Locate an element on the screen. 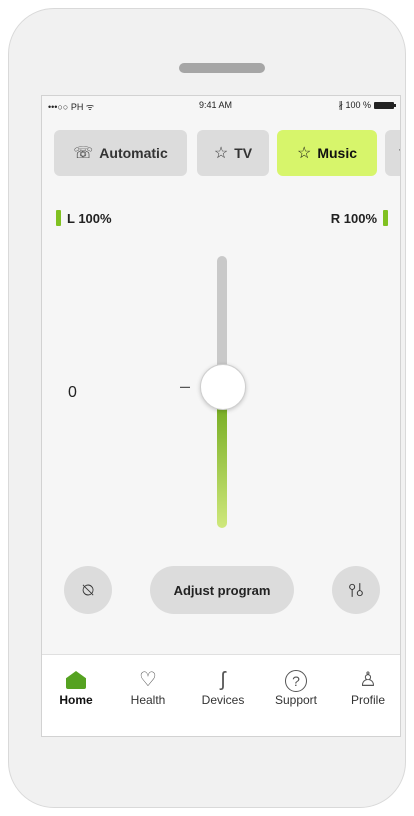 Image resolution: width=414 pixels, height=816 pixels. right-battery-level: R 100% is located at coordinates (359, 218).